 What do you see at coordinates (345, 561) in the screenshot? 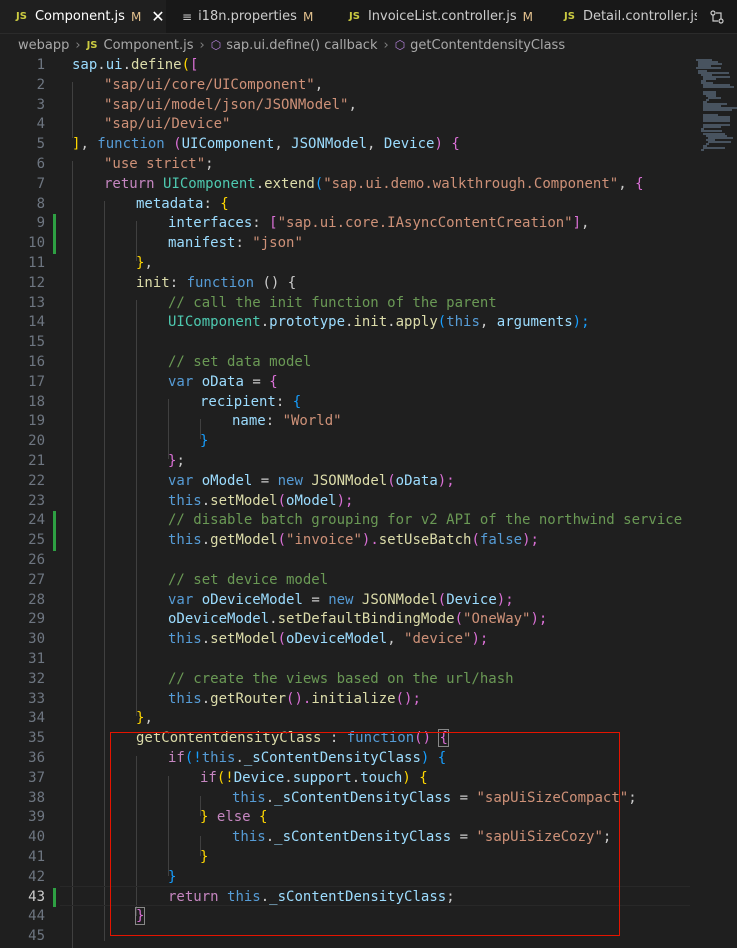
I see `code-line: 26` at bounding box center [345, 561].